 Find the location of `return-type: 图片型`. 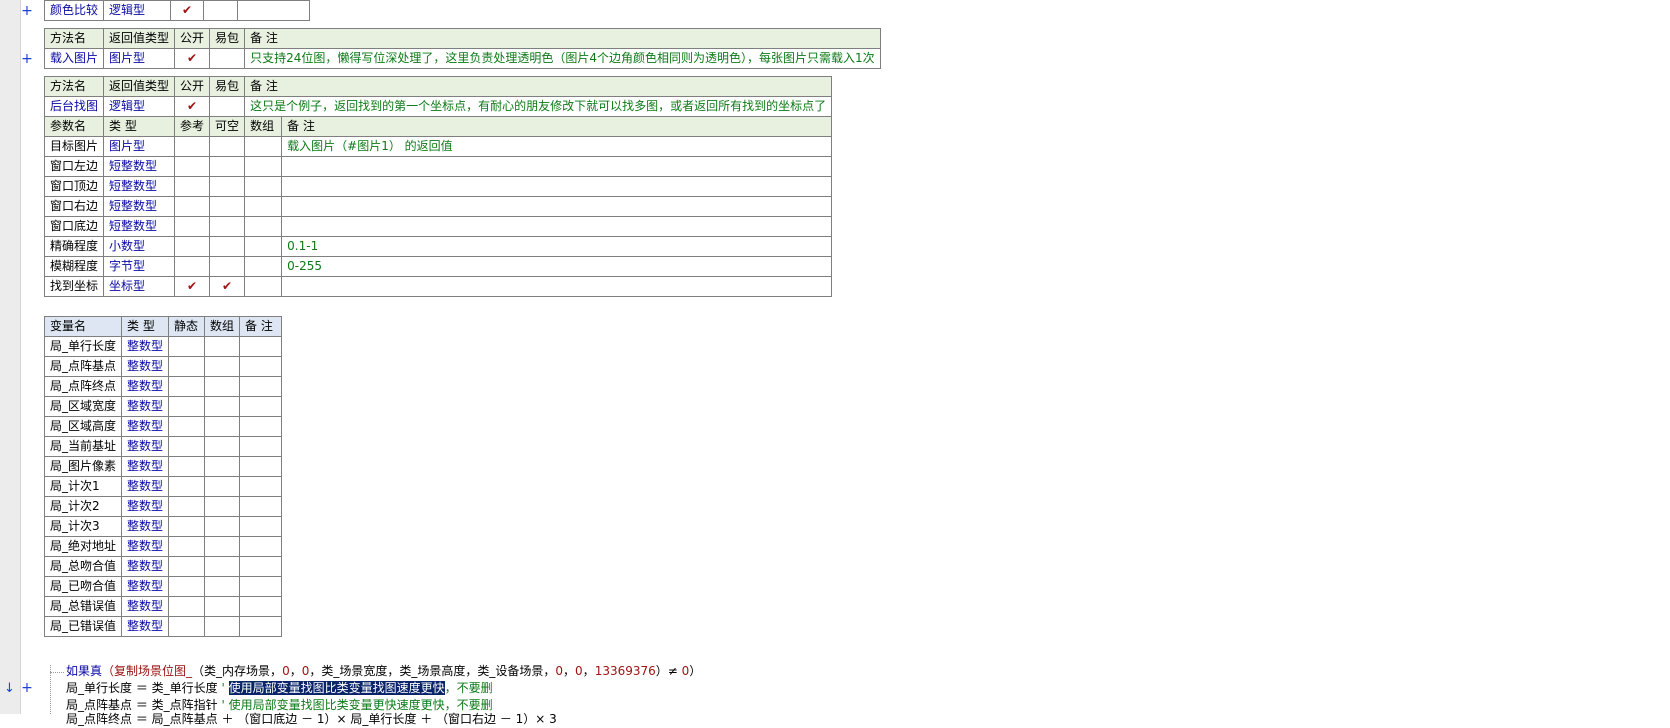

return-type: 图片型 is located at coordinates (139, 58).